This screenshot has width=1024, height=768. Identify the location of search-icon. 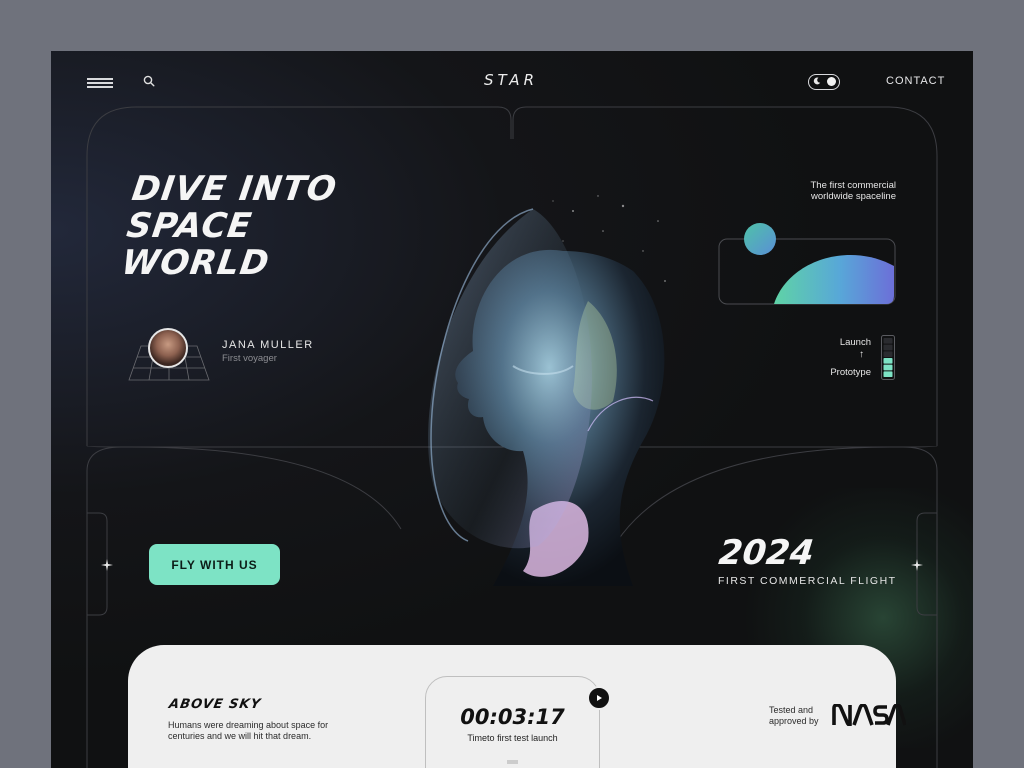
(149, 81).